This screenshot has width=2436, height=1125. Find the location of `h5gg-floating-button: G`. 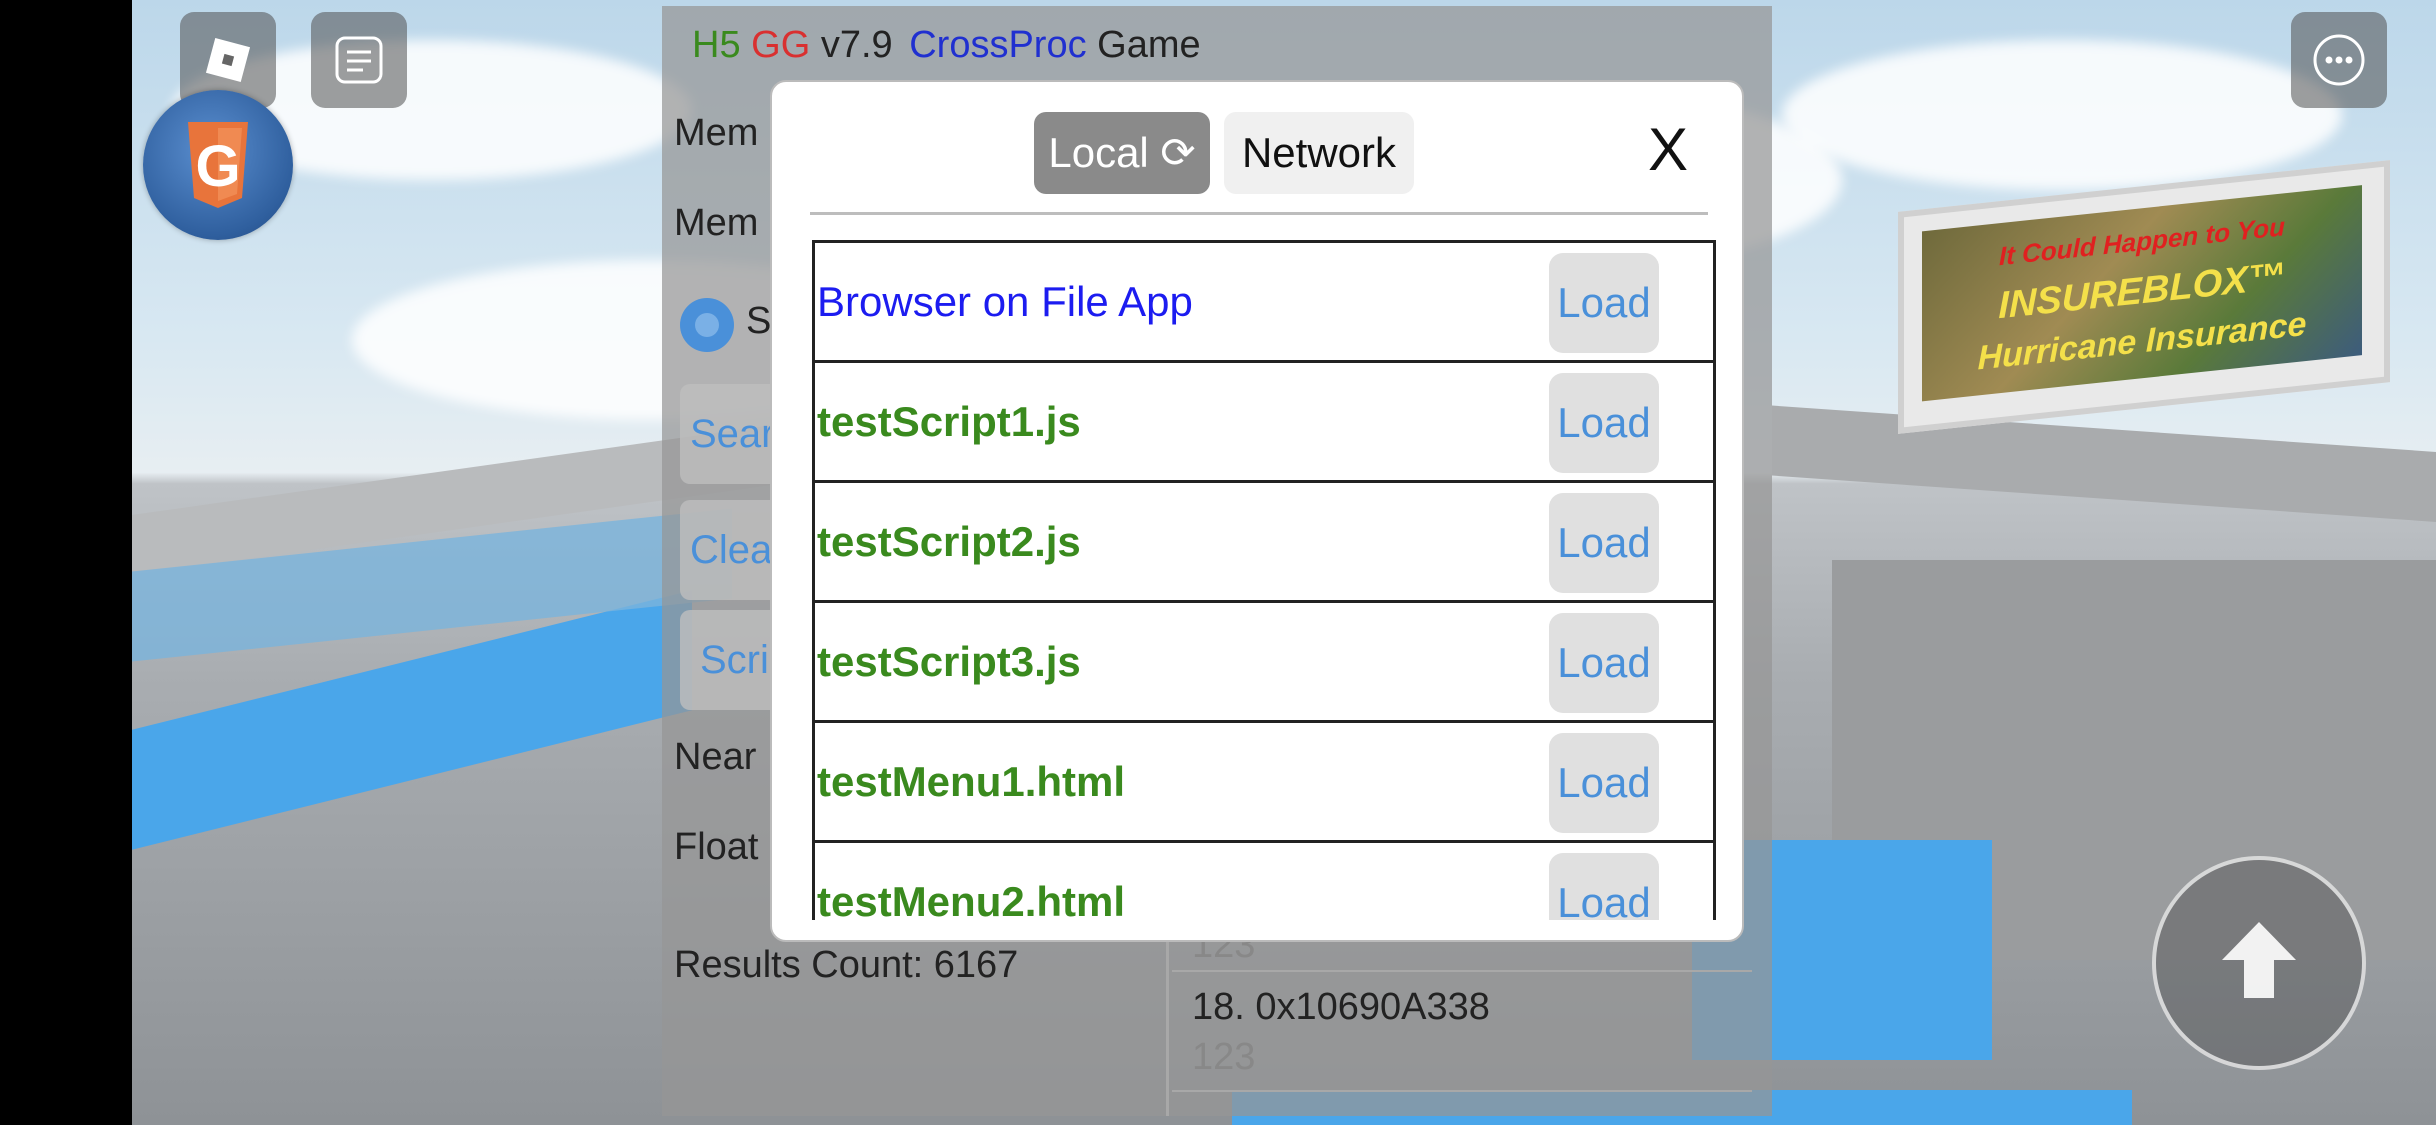

h5gg-floating-button: G is located at coordinates (218, 165).